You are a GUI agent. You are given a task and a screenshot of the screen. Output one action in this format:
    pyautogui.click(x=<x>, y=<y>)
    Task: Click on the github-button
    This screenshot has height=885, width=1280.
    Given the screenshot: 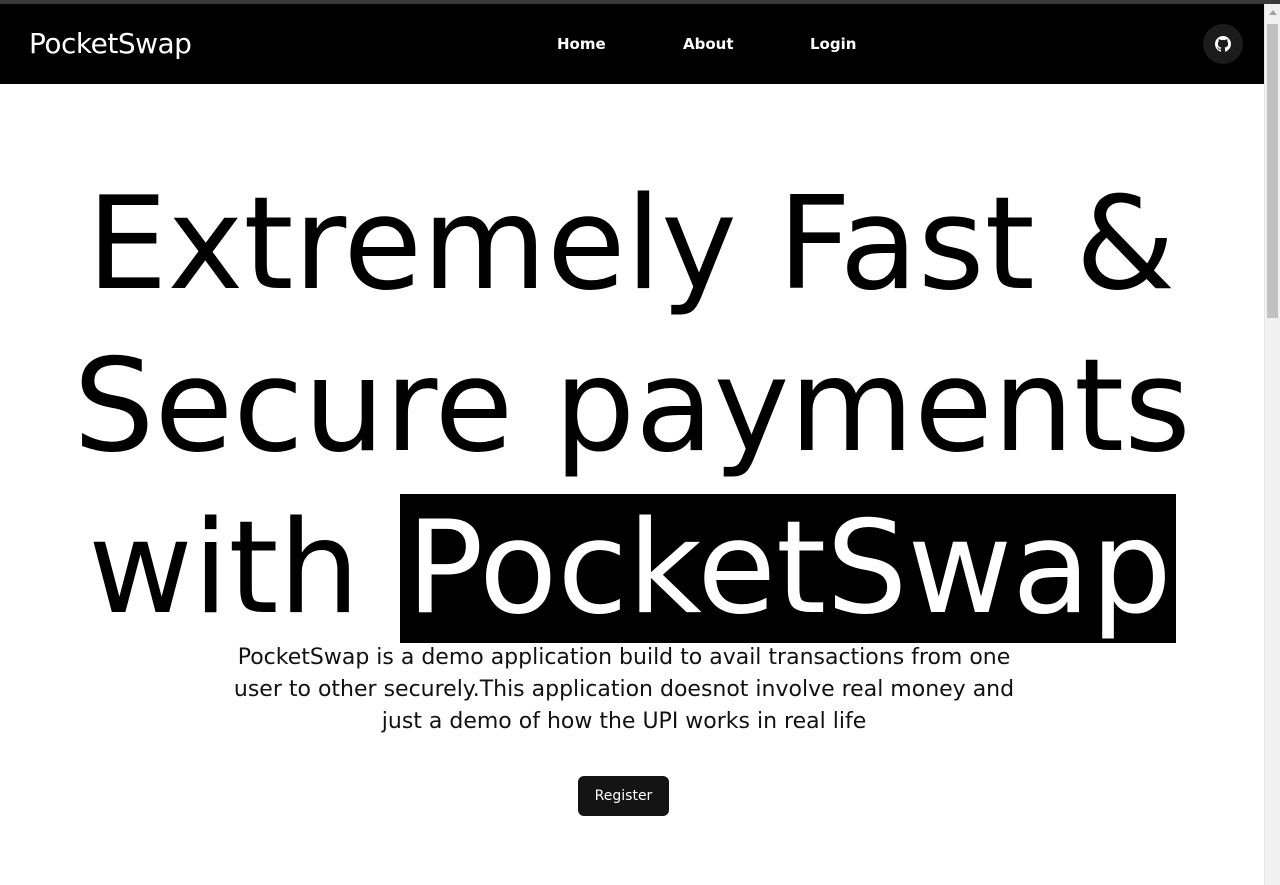 What is the action you would take?
    pyautogui.click(x=1223, y=44)
    